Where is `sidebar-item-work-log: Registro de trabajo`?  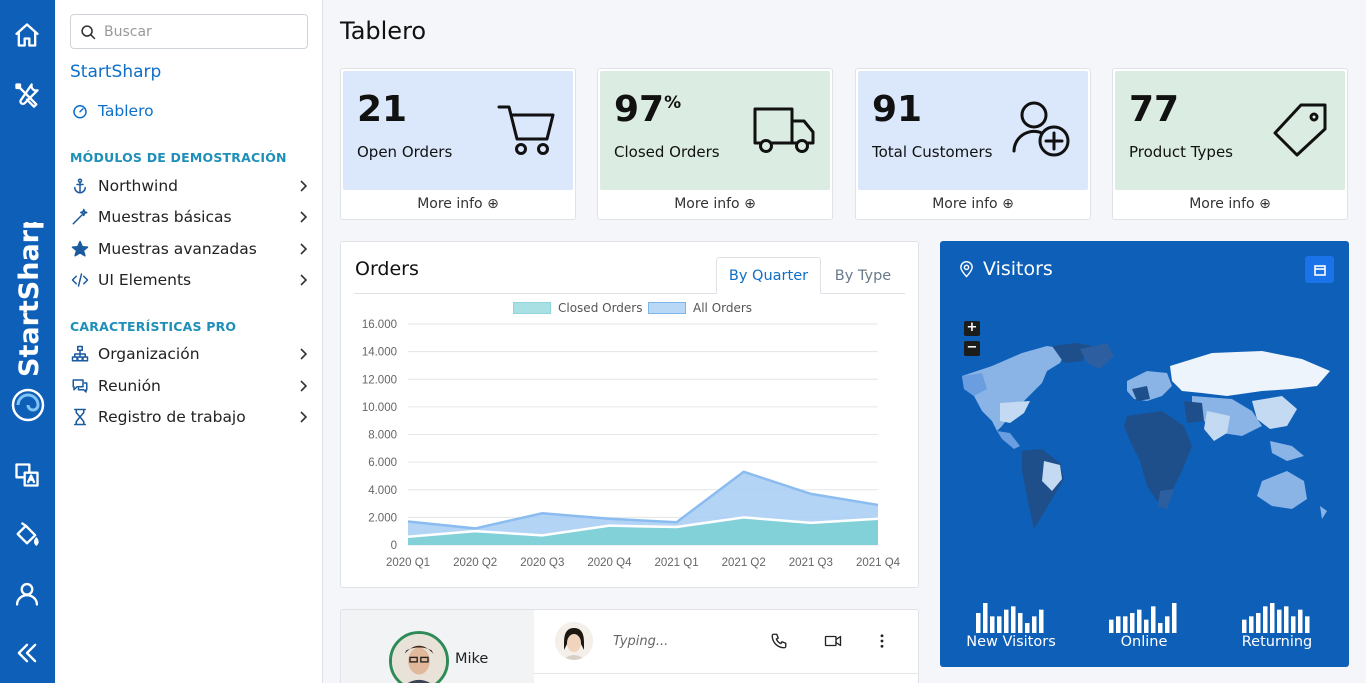
sidebar-item-work-log: Registro de trabajo is located at coordinates (190, 417).